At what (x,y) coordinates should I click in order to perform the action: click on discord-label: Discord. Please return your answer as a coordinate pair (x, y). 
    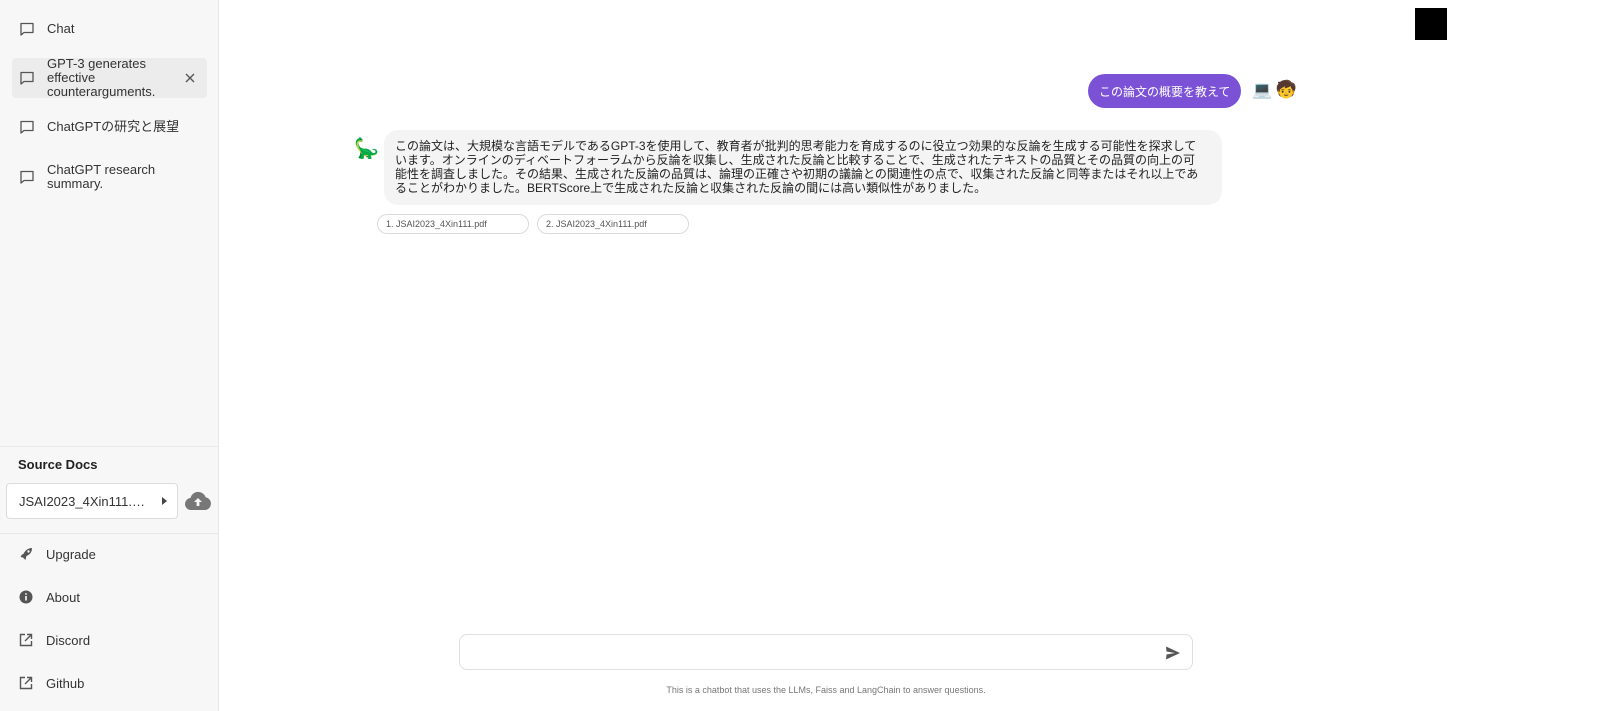
    Looking at the image, I should click on (68, 640).